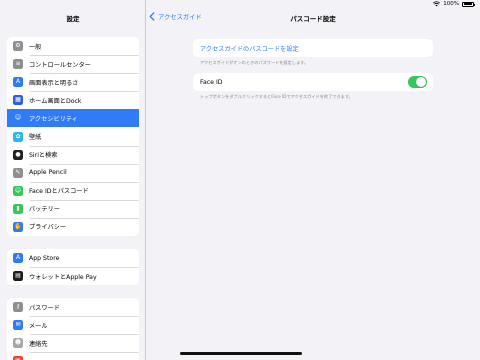  I want to click on sidebar-title: 設定, so click(73, 19).